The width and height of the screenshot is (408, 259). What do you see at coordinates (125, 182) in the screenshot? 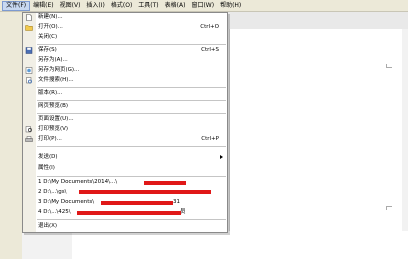
I see `recent-file-1: 1 D:\My Documents\2014\...\` at bounding box center [125, 182].